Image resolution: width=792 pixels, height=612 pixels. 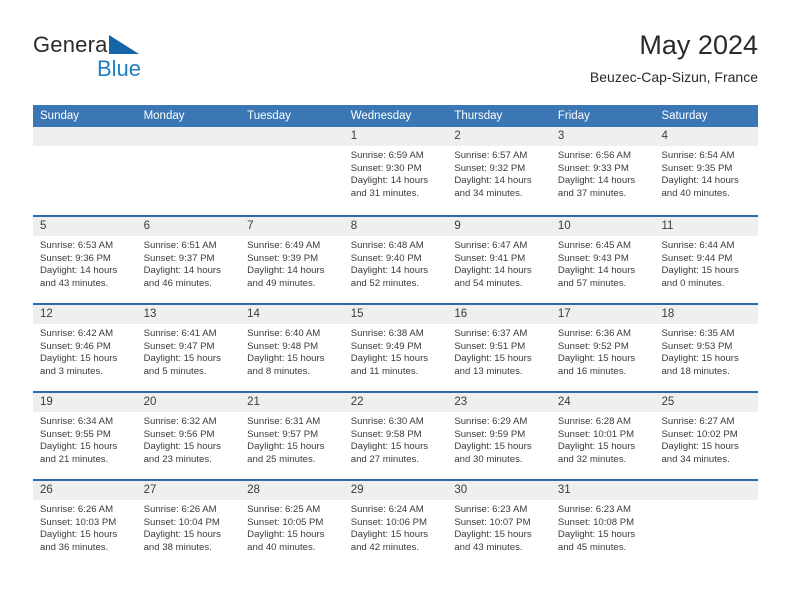 What do you see at coordinates (75, 346) in the screenshot?
I see `sunset-text: Sunset: 9:46 PM` at bounding box center [75, 346].